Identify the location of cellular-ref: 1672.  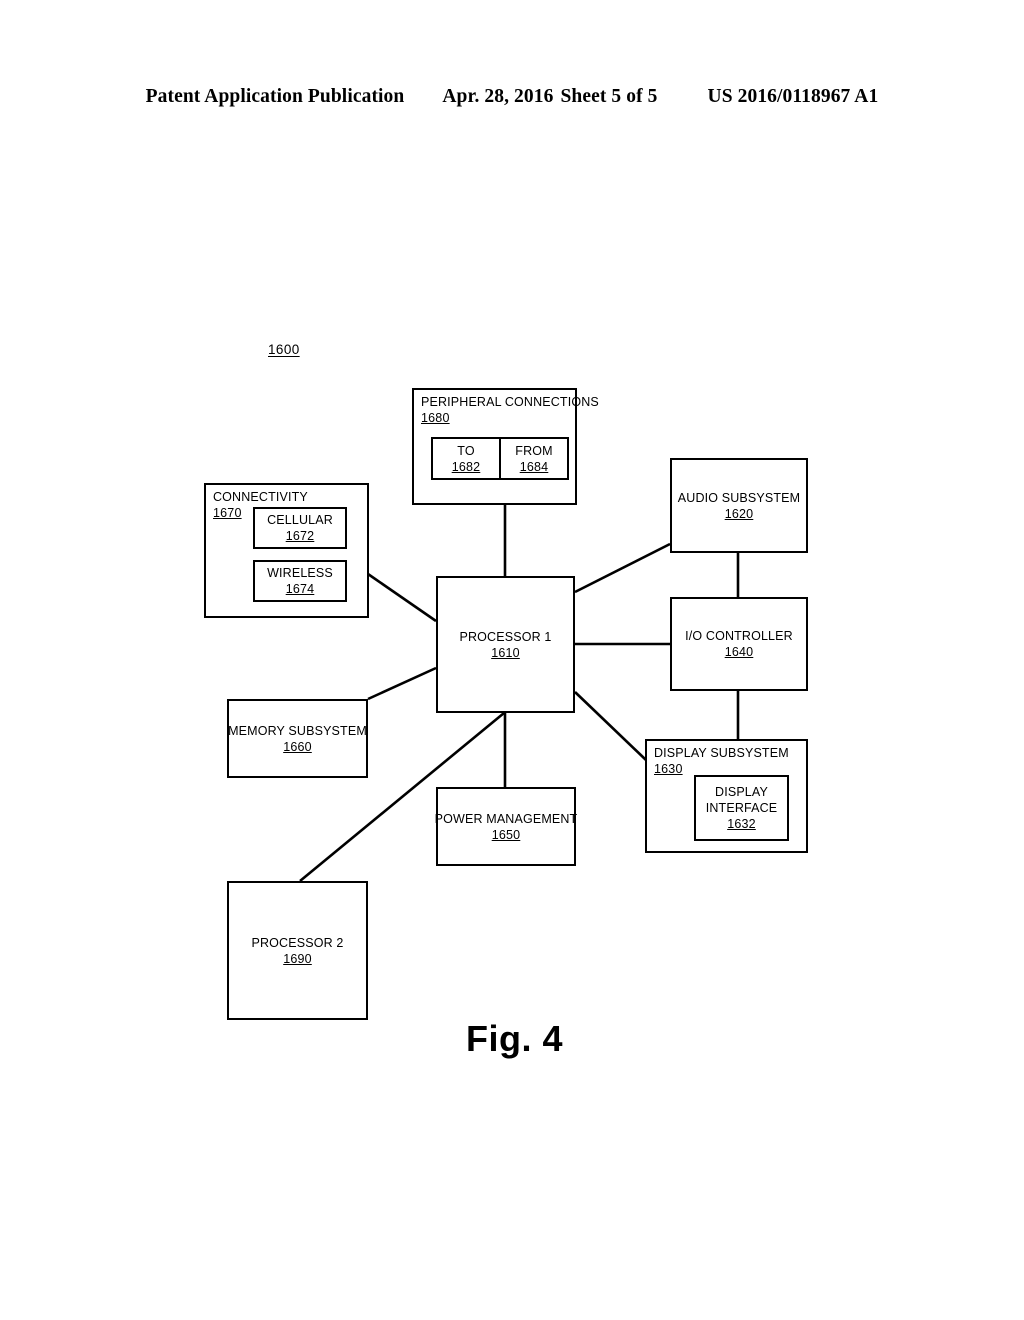
(300, 536).